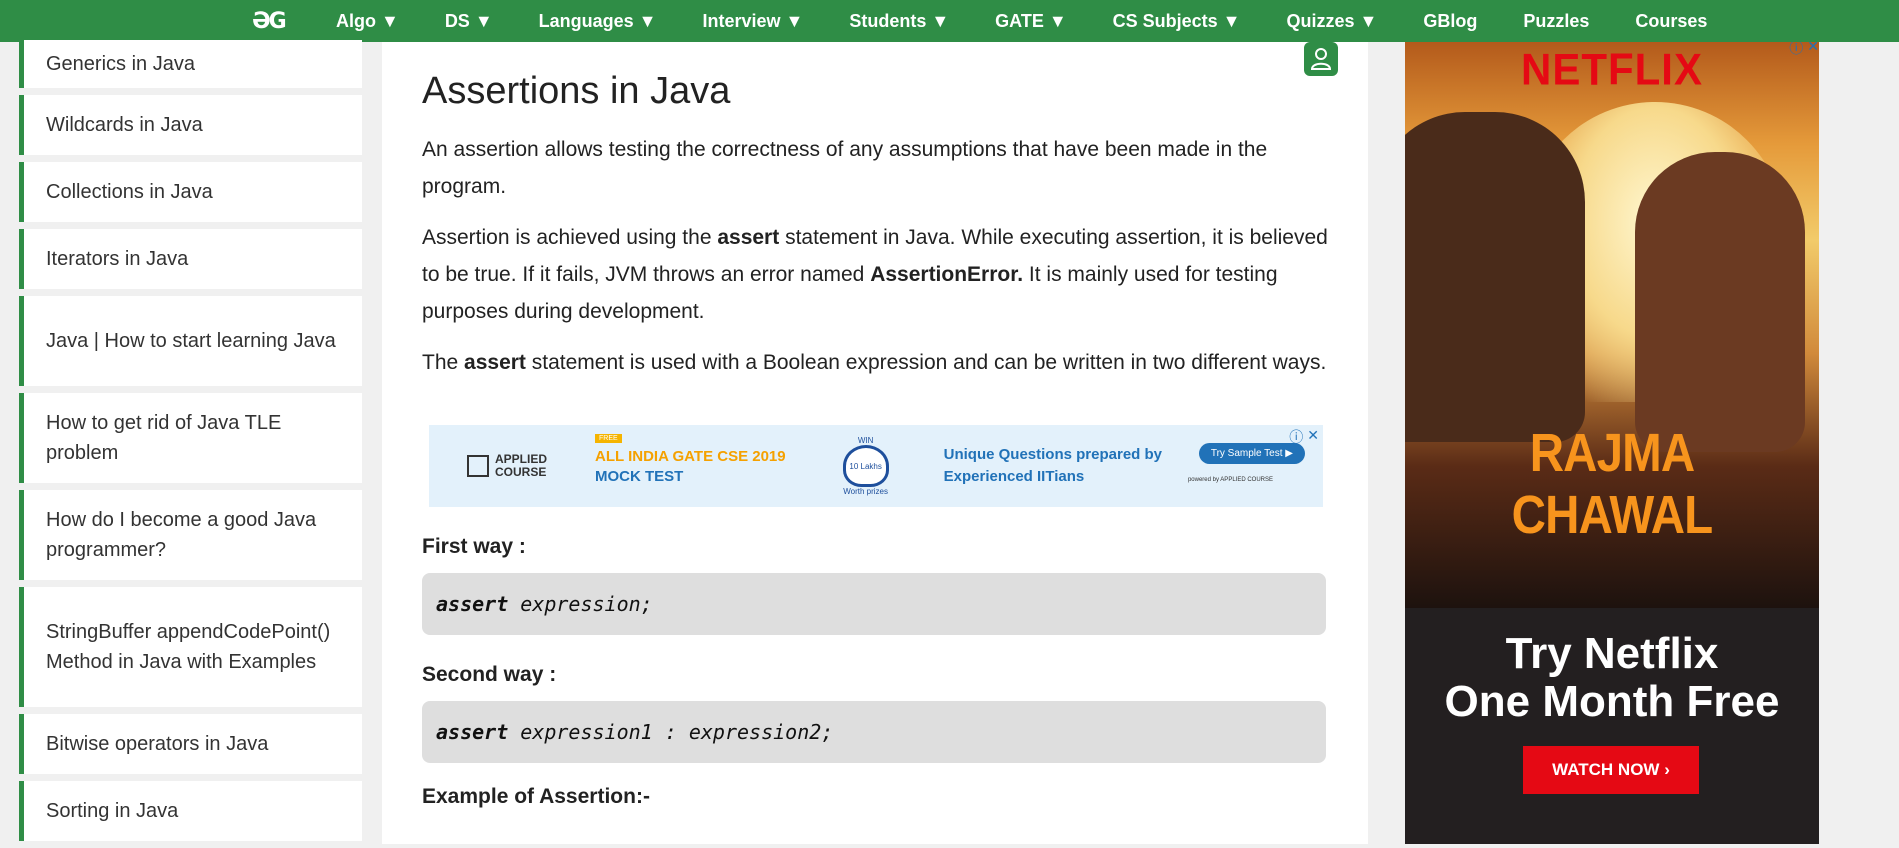 This screenshot has height=848, width=1899. What do you see at coordinates (120, 64) in the screenshot?
I see `sidebar-item-label: Generics in Java` at bounding box center [120, 64].